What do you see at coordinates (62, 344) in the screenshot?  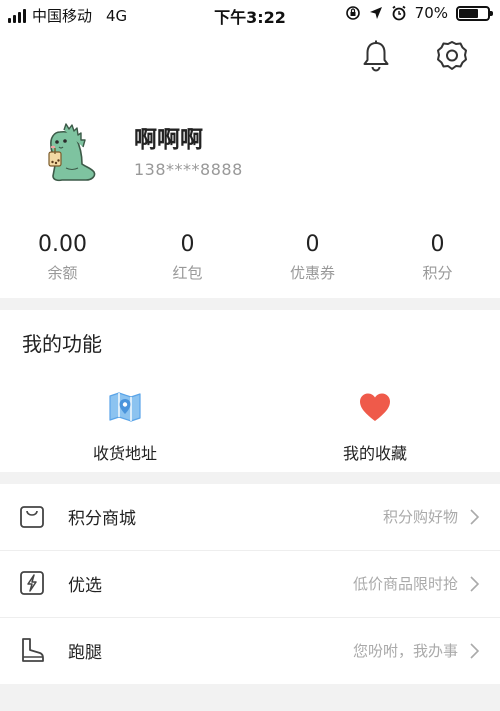 I see `functions-section-title: 我的功能` at bounding box center [62, 344].